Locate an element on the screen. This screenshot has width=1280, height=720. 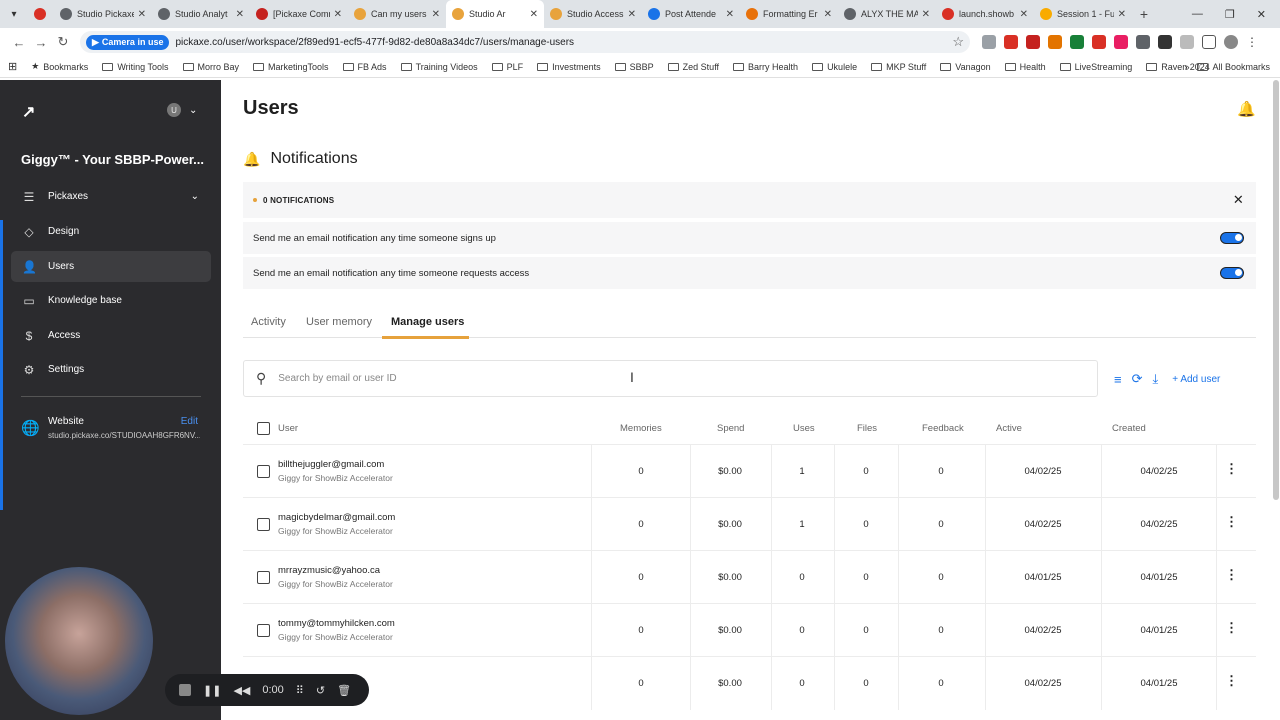
new-tab-button: + is located at coordinates (1144, 14).